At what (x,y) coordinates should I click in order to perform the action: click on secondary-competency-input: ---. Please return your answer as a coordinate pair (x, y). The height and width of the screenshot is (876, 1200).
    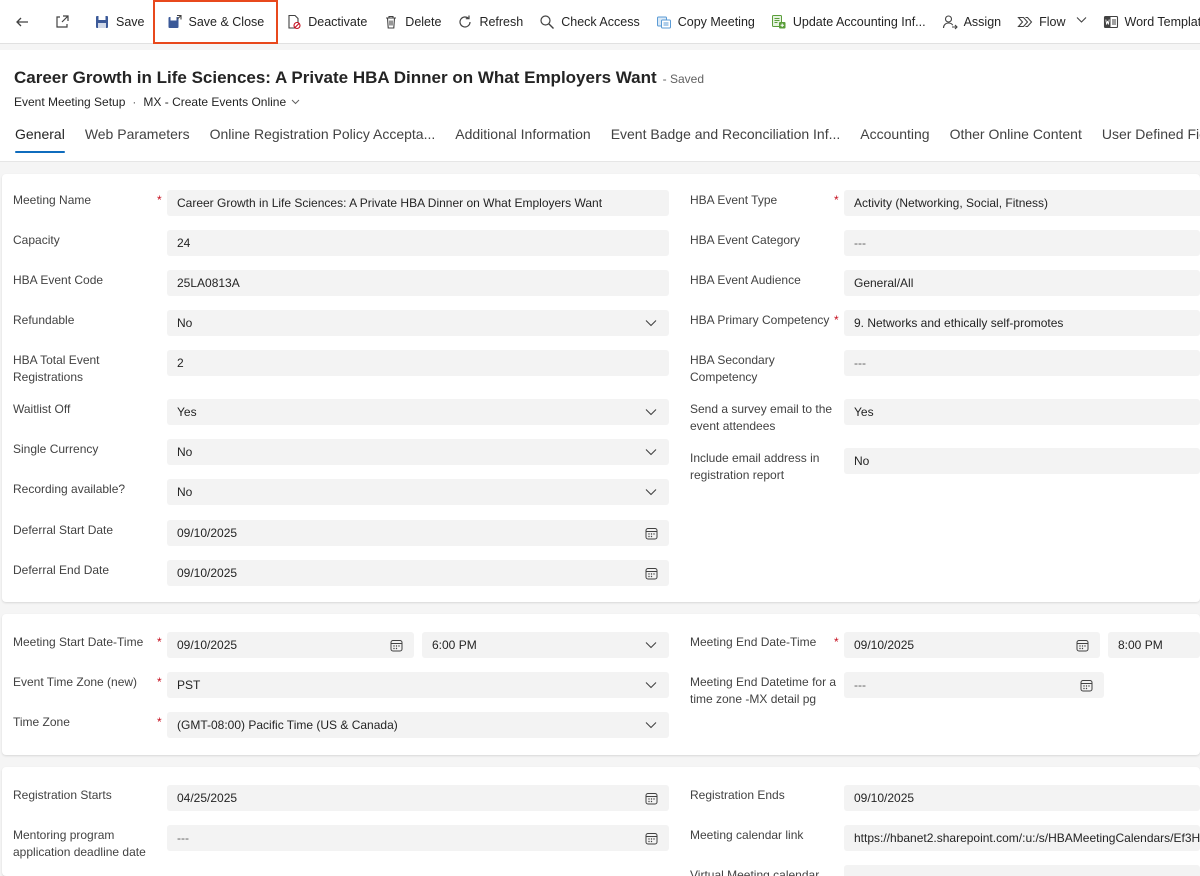
    Looking at the image, I should click on (1022, 363).